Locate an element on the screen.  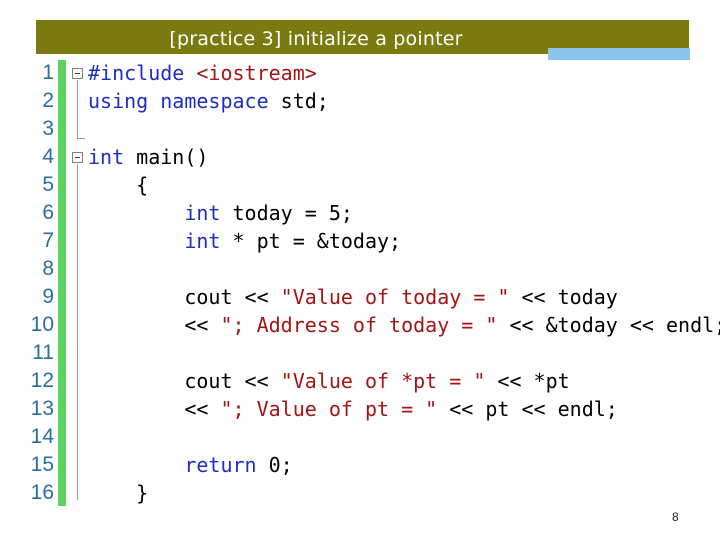
code-line: 6 int today = 5; is located at coordinates (360, 213).